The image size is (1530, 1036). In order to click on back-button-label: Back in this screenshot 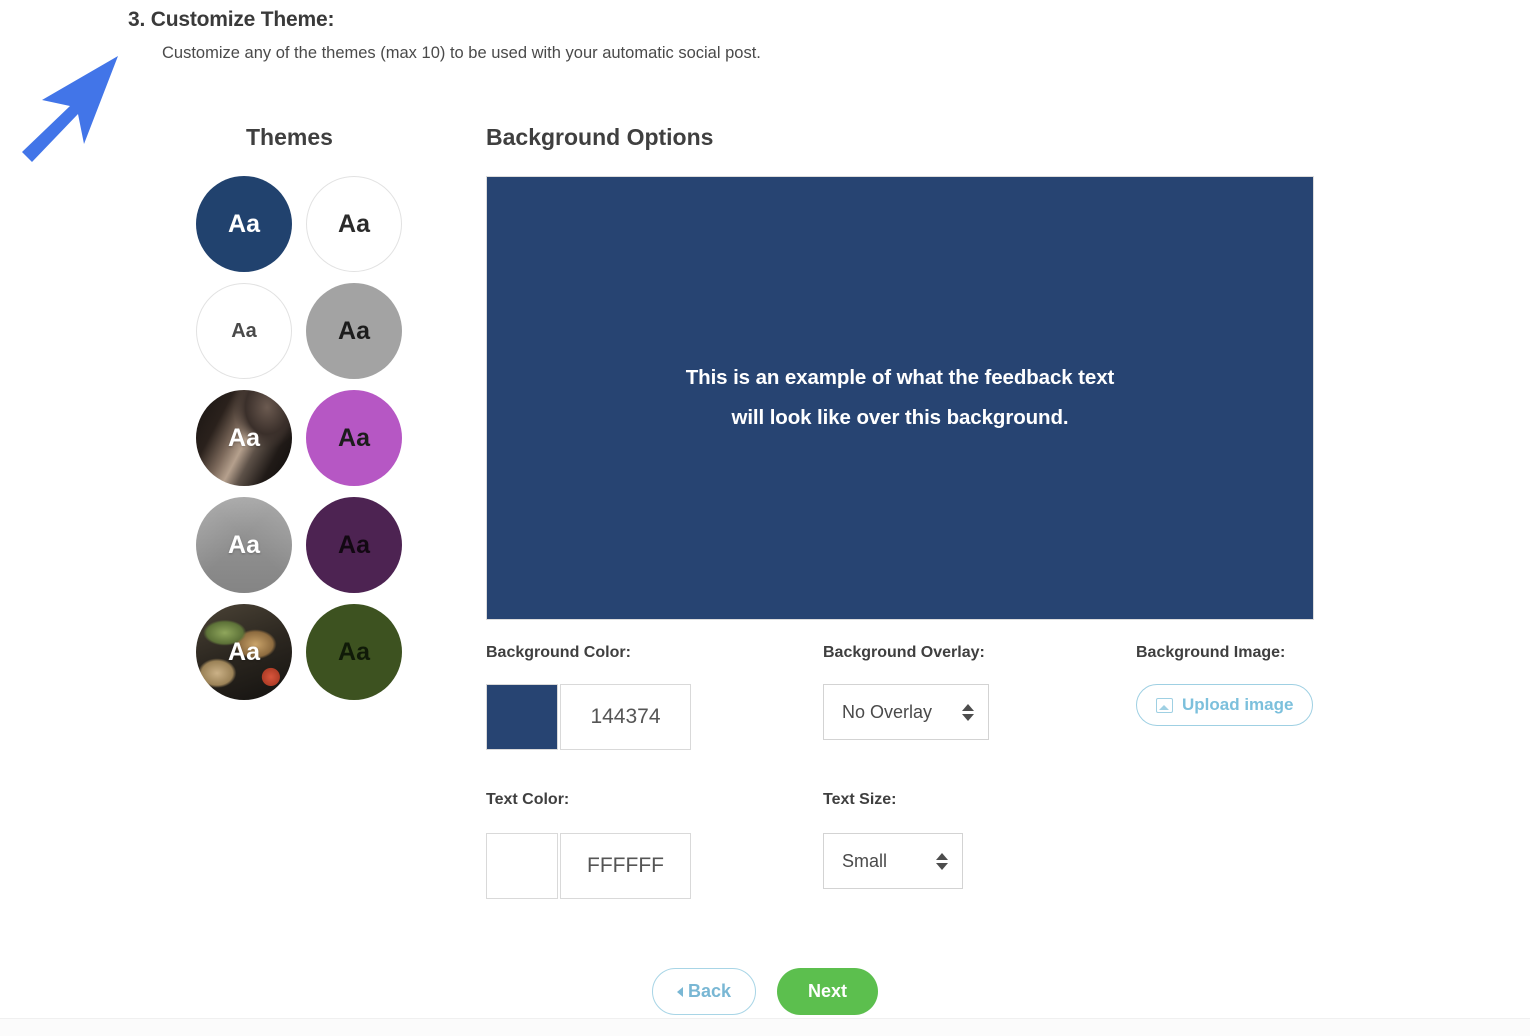, I will do `click(709, 991)`.